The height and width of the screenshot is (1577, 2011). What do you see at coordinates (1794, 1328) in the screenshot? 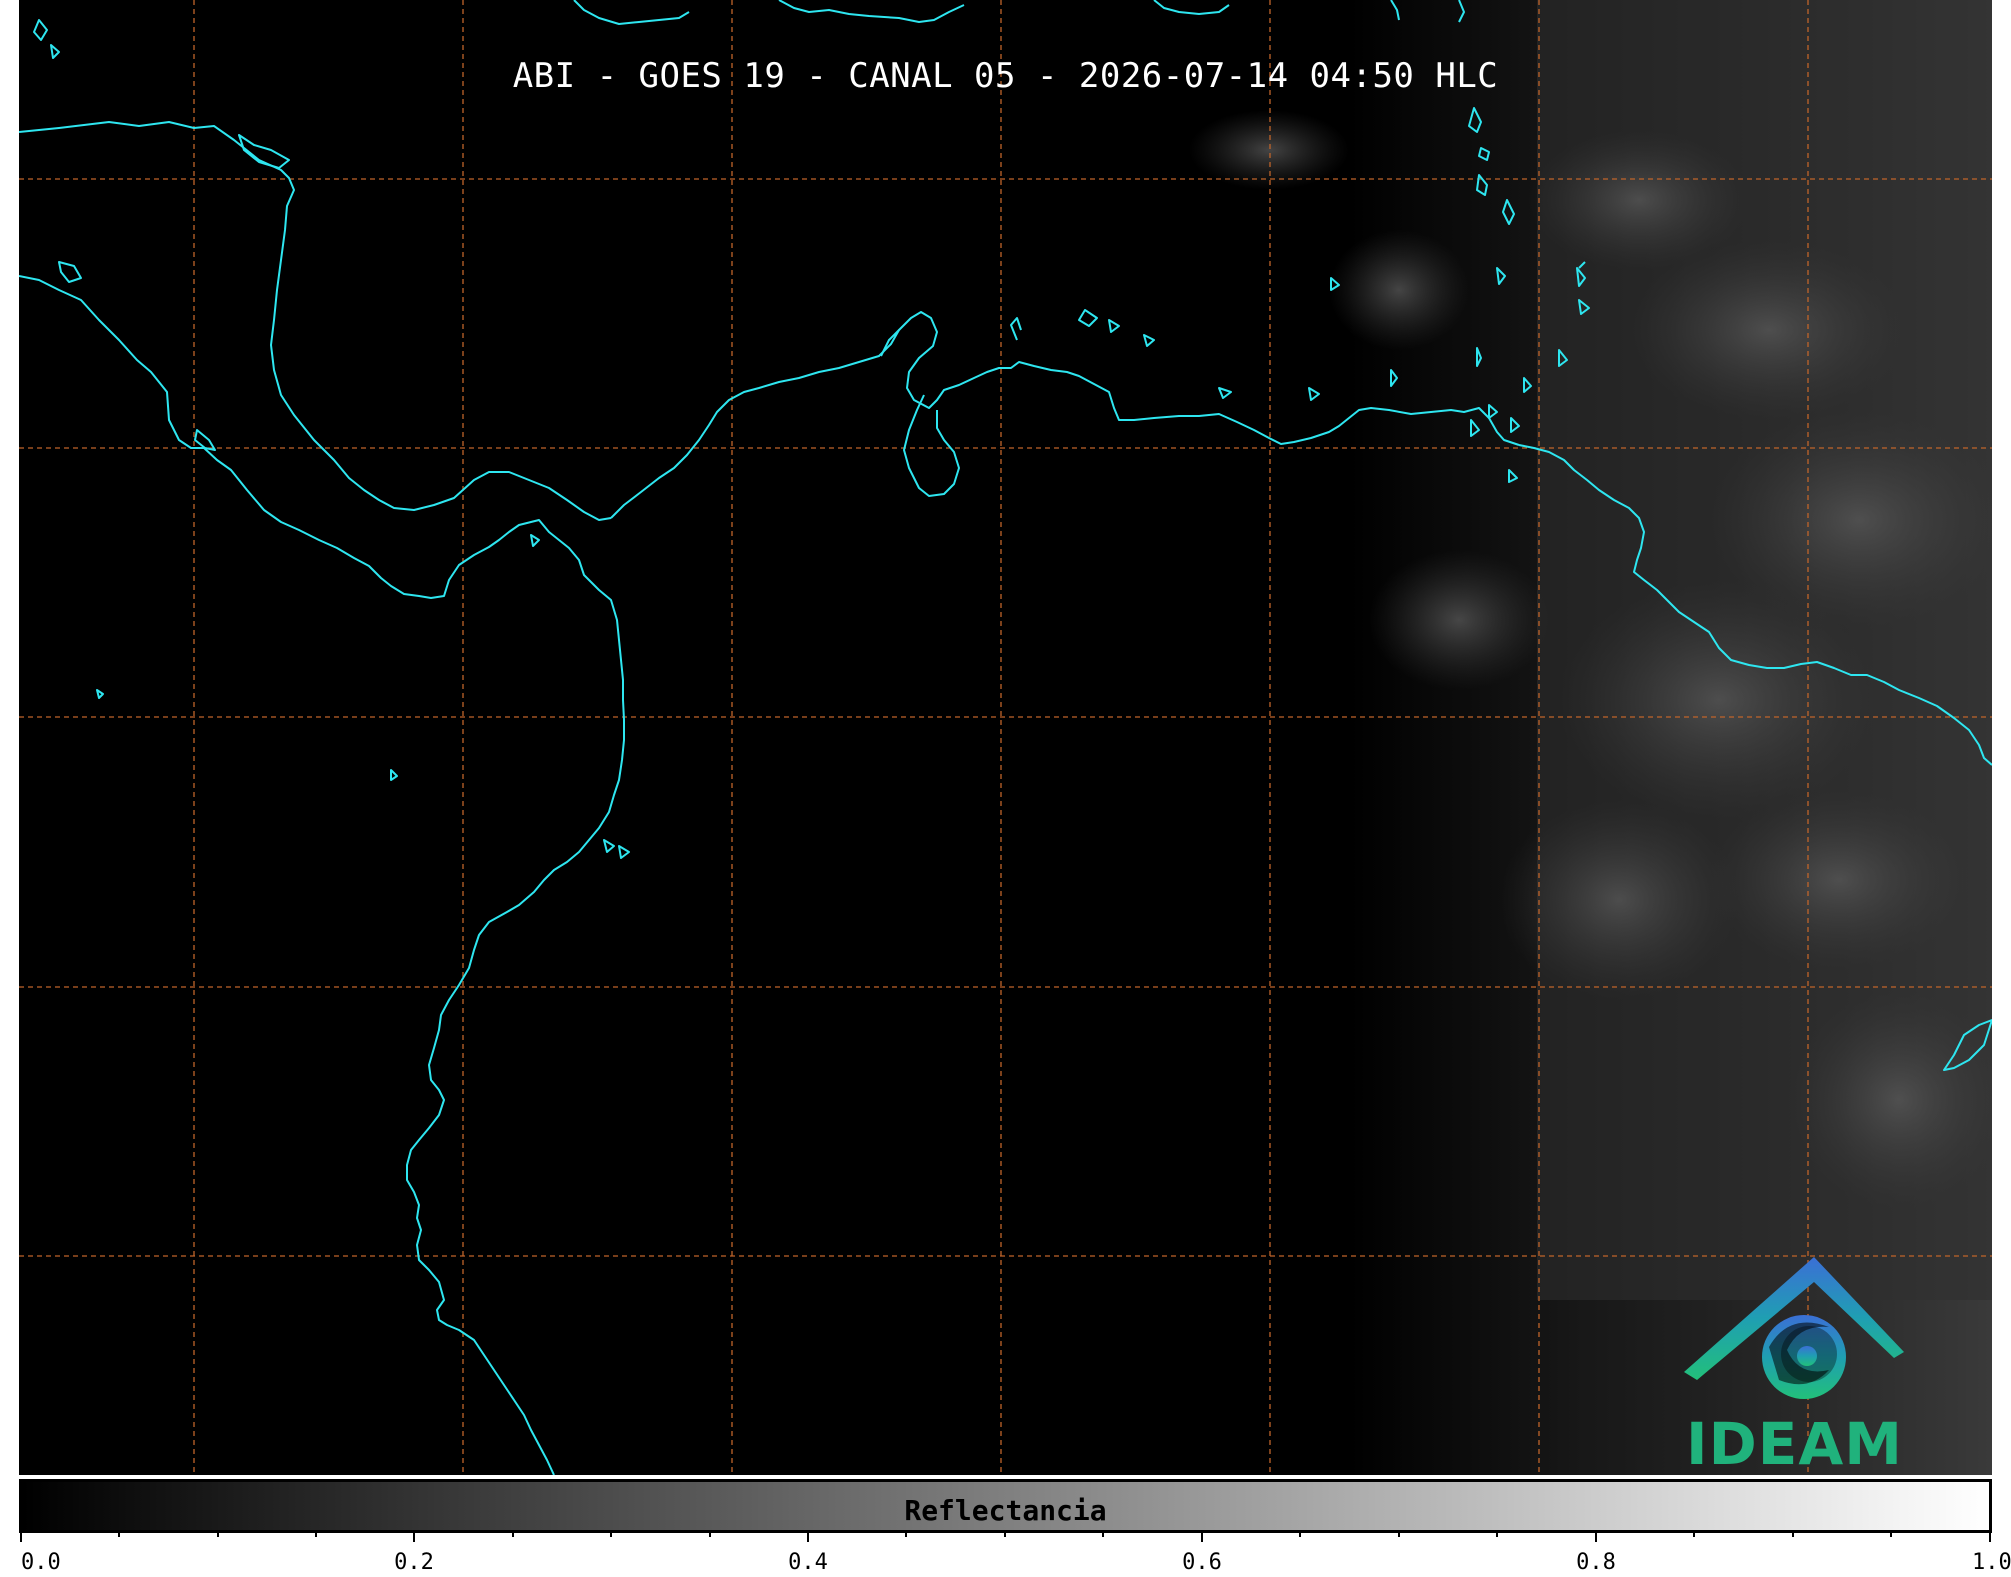
I see `ideam-logo-icon` at bounding box center [1794, 1328].